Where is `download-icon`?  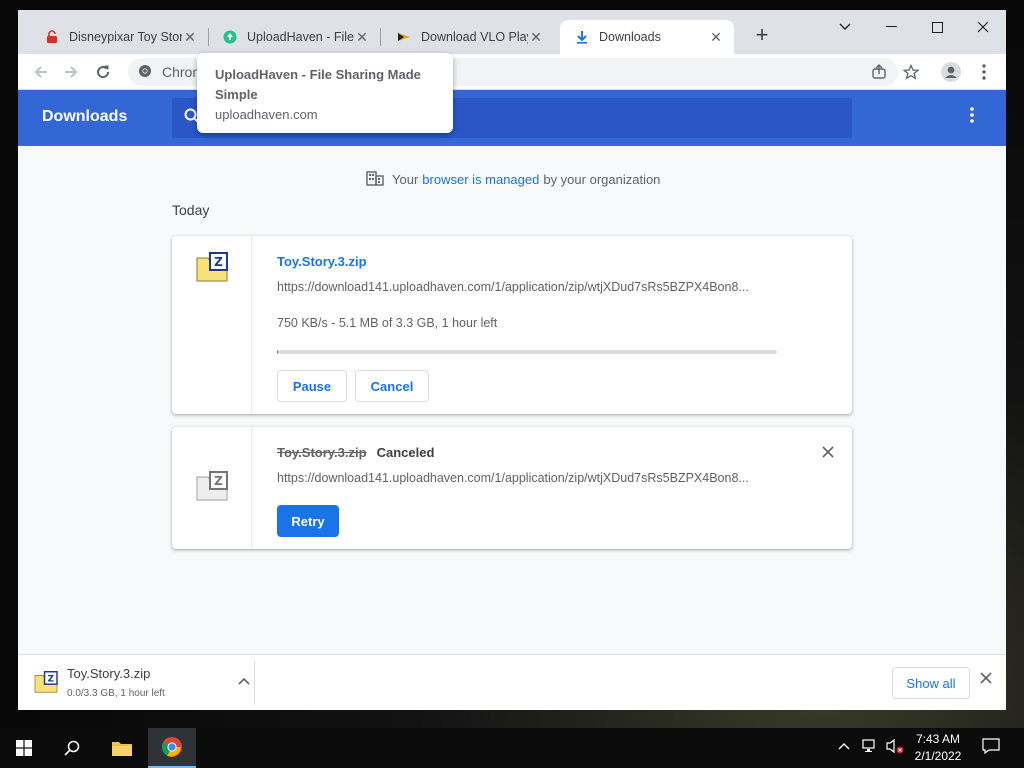
download-icon is located at coordinates (582, 37).